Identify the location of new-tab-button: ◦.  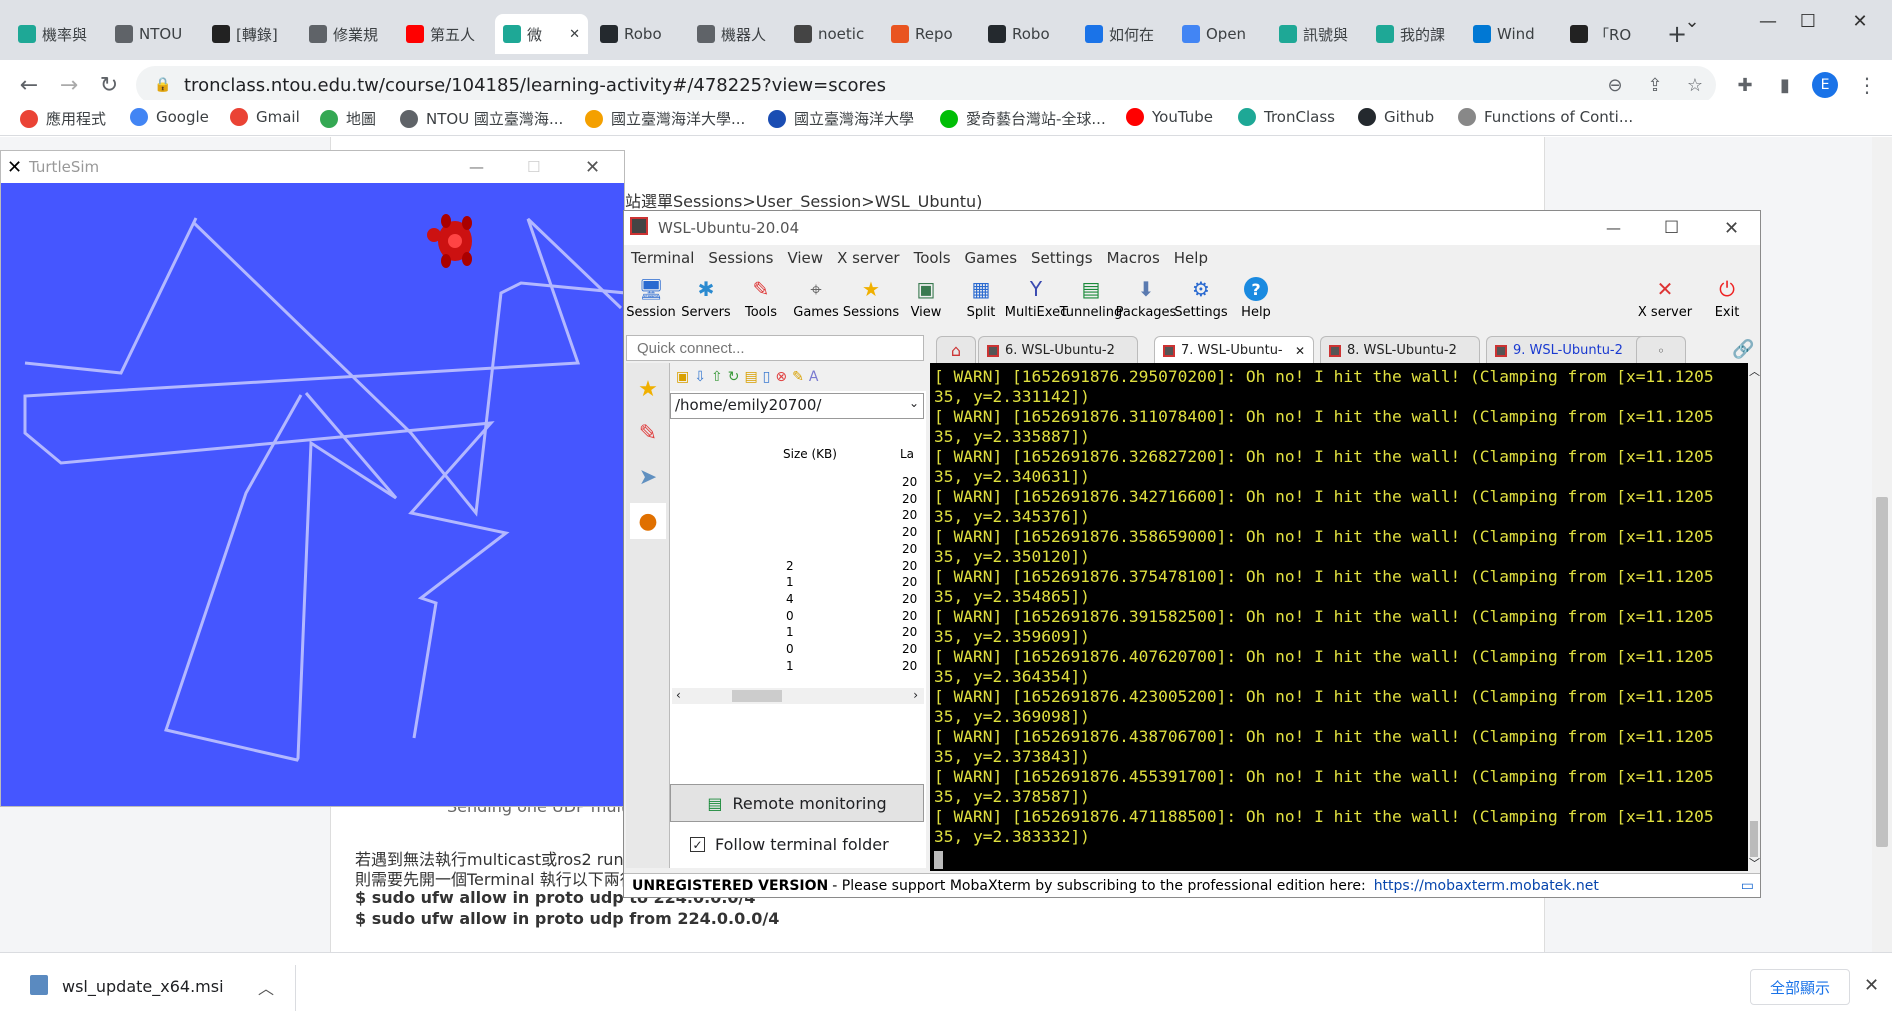
(1661, 350).